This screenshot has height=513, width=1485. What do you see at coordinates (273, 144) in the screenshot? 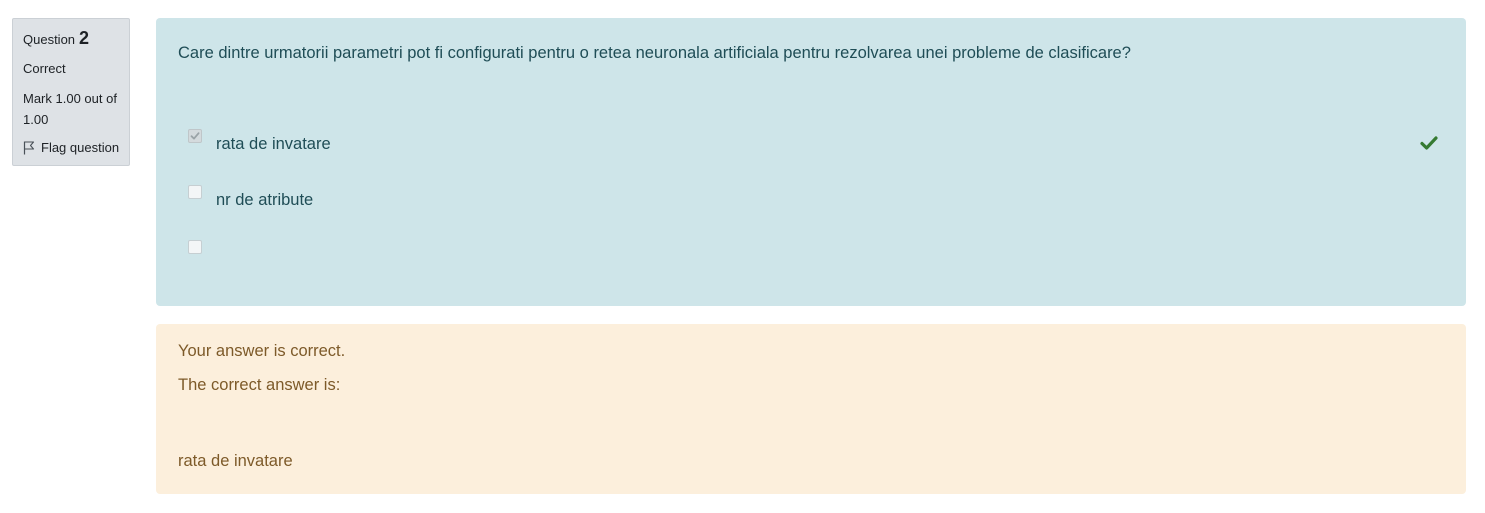
I see `answer-option-label: rata de invatare` at bounding box center [273, 144].